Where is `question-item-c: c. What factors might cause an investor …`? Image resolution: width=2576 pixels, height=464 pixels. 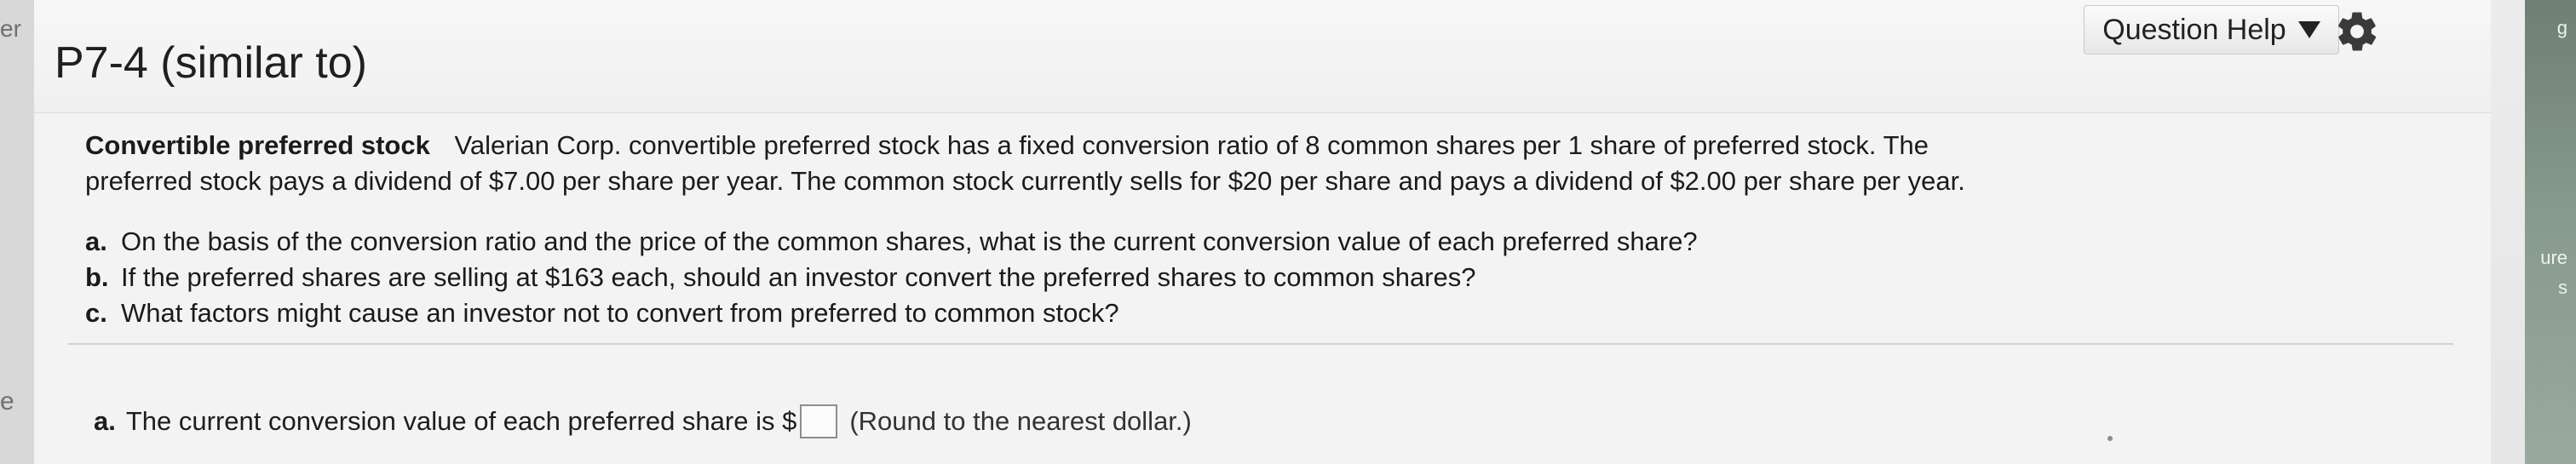 question-item-c: c. What factors might cause an investor … is located at coordinates (1150, 313).